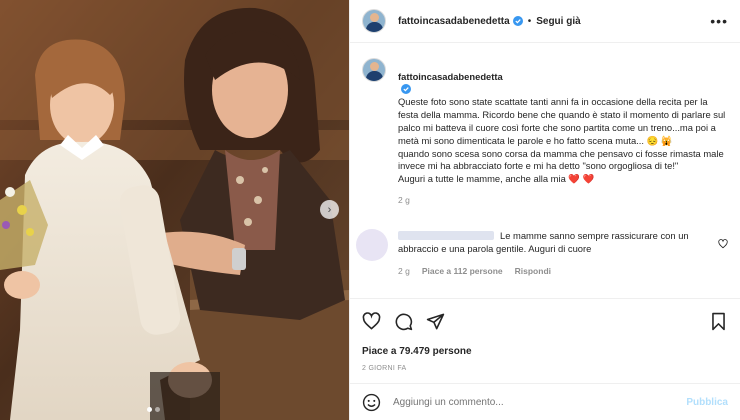 The width and height of the screenshot is (740, 420). I want to click on reply-button: Rispondi, so click(533, 271).